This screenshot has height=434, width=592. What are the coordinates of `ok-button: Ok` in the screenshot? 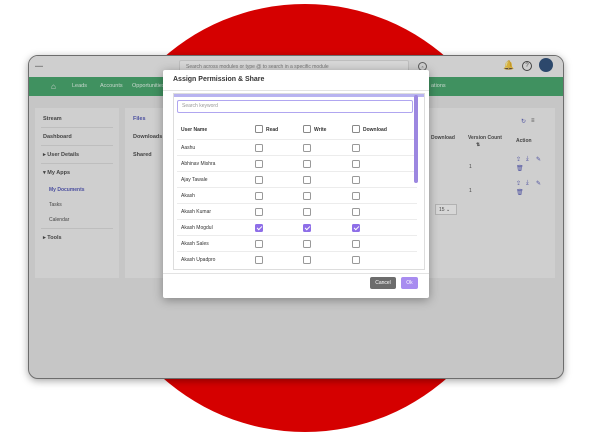 It's located at (409, 283).